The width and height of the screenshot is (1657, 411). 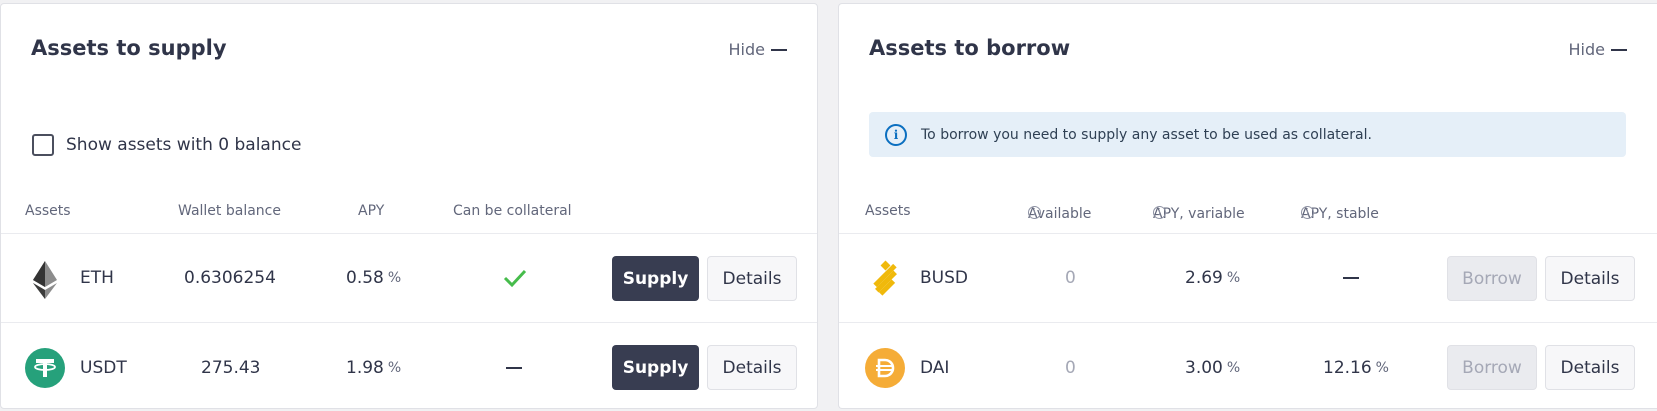 What do you see at coordinates (1199, 214) in the screenshot?
I see `column-apy-variable-label: APY, variable` at bounding box center [1199, 214].